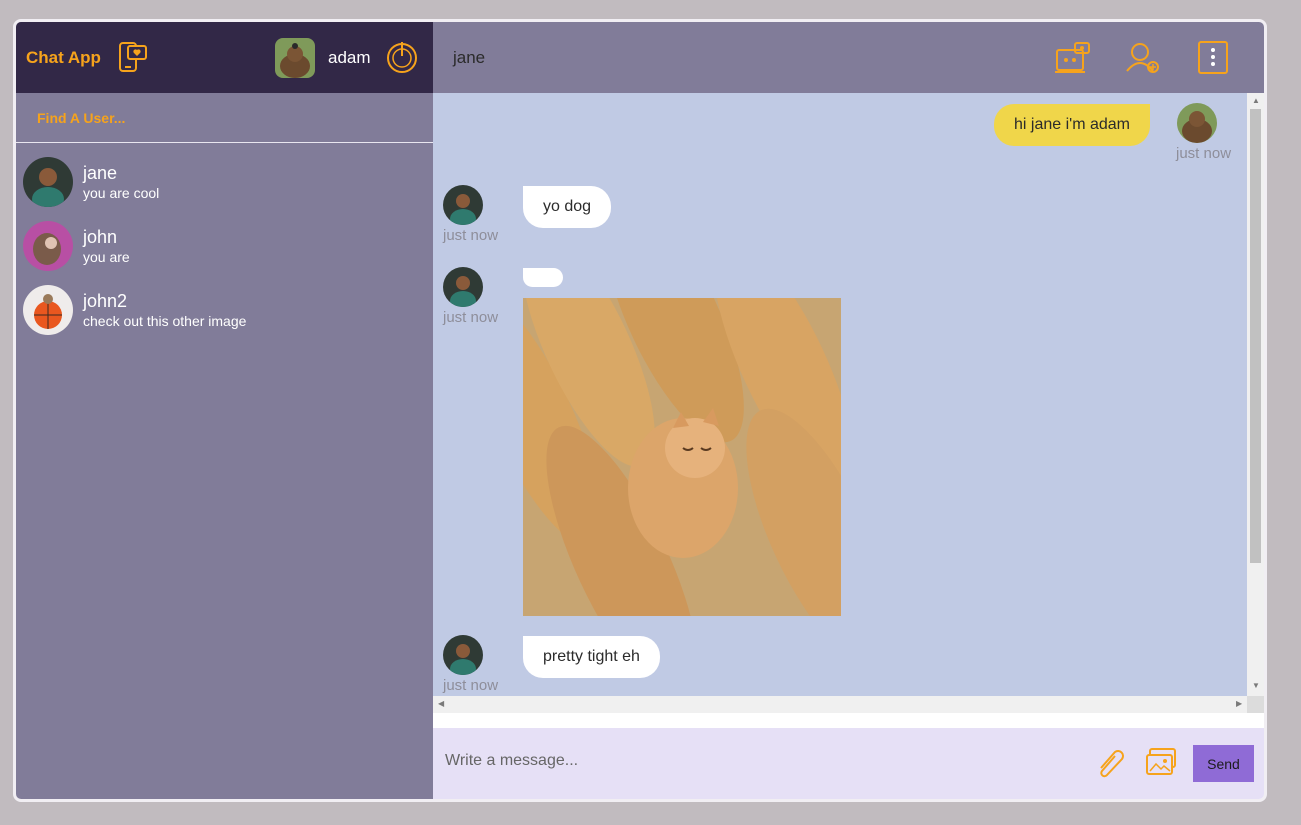 Image resolution: width=1301 pixels, height=825 pixels. Describe the element at coordinates (100, 237) in the screenshot. I see `contact-name: john` at that location.